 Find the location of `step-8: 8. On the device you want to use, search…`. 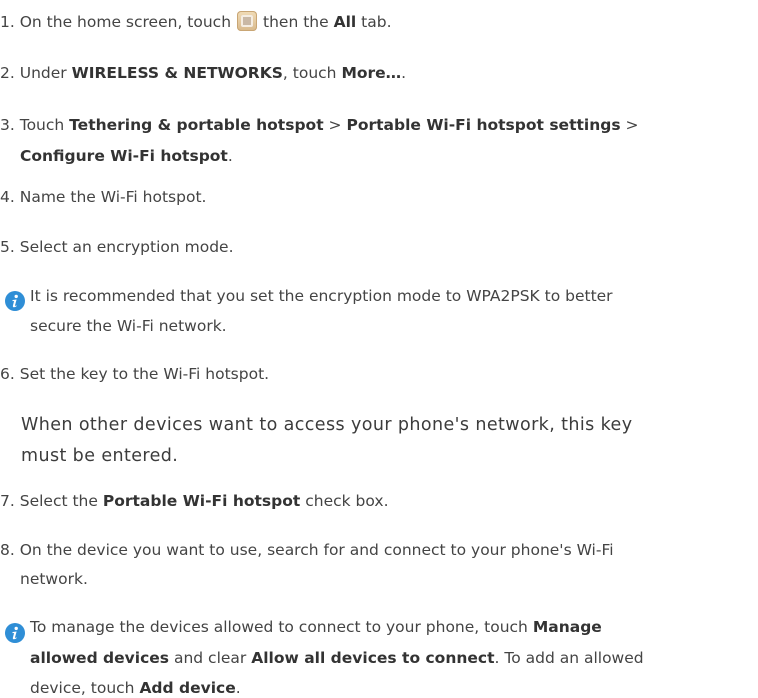

step-8: 8. On the device you want to use, search… is located at coordinates (307, 550).